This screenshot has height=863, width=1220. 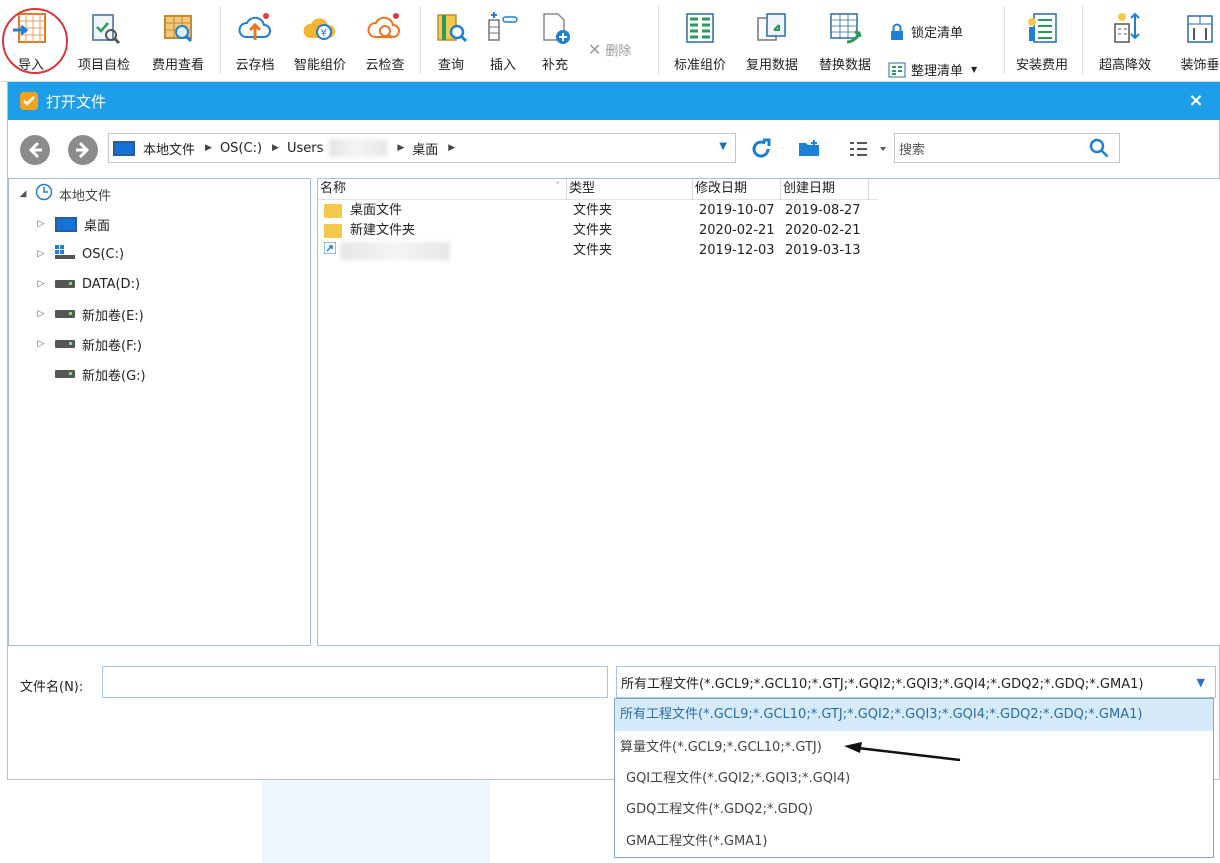 I want to click on cloud-search-icon, so click(x=385, y=28).